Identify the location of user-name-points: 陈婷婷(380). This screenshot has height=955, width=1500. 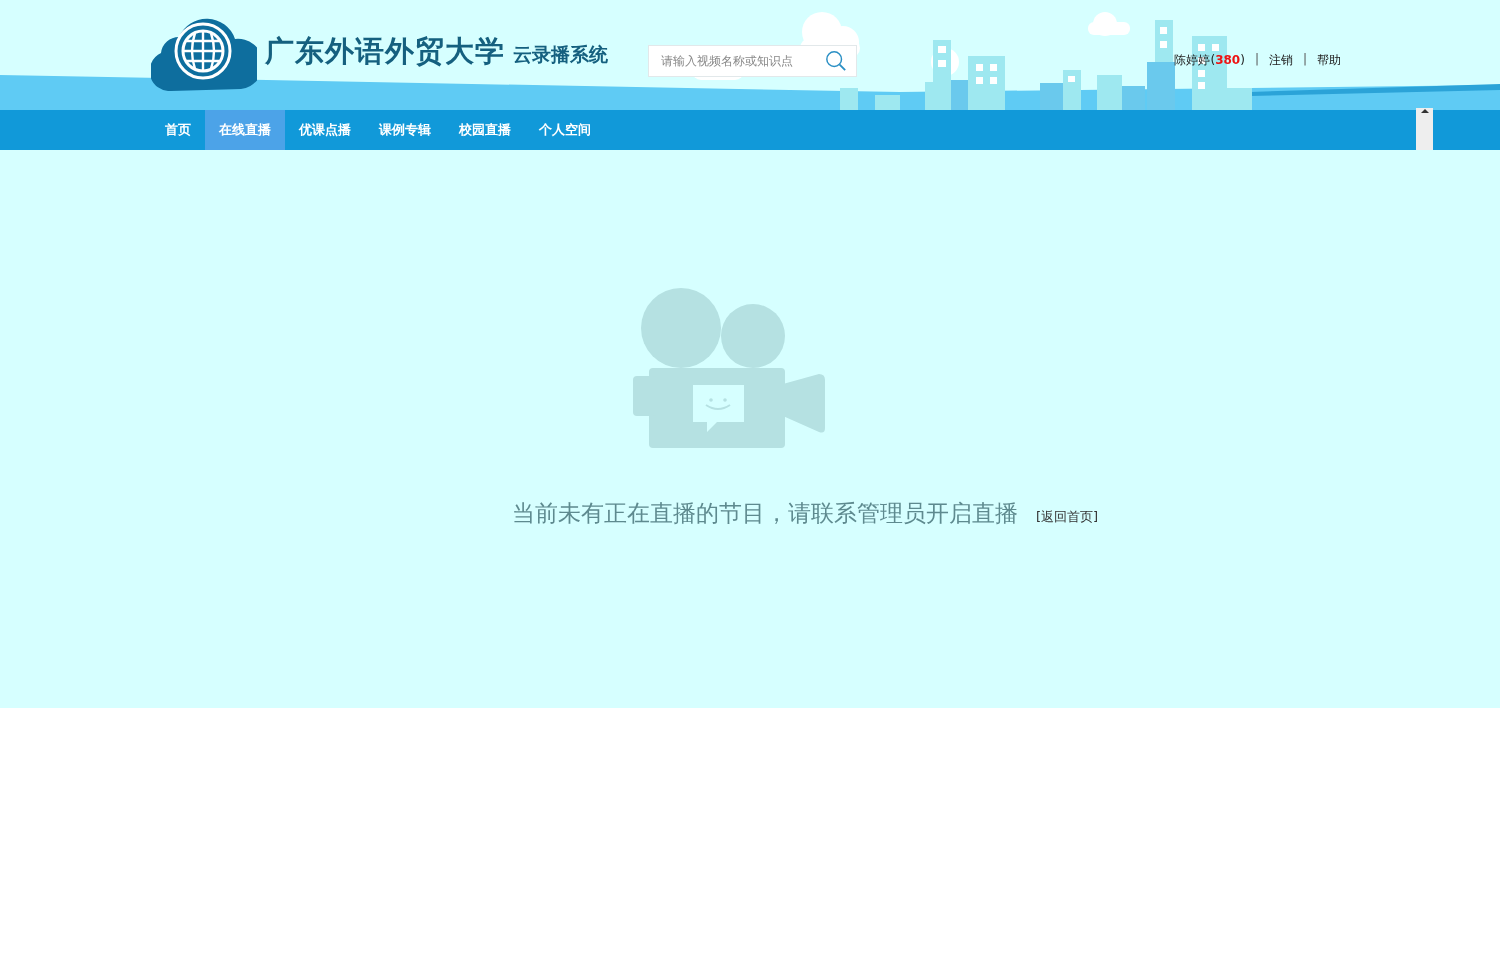
(1209, 60).